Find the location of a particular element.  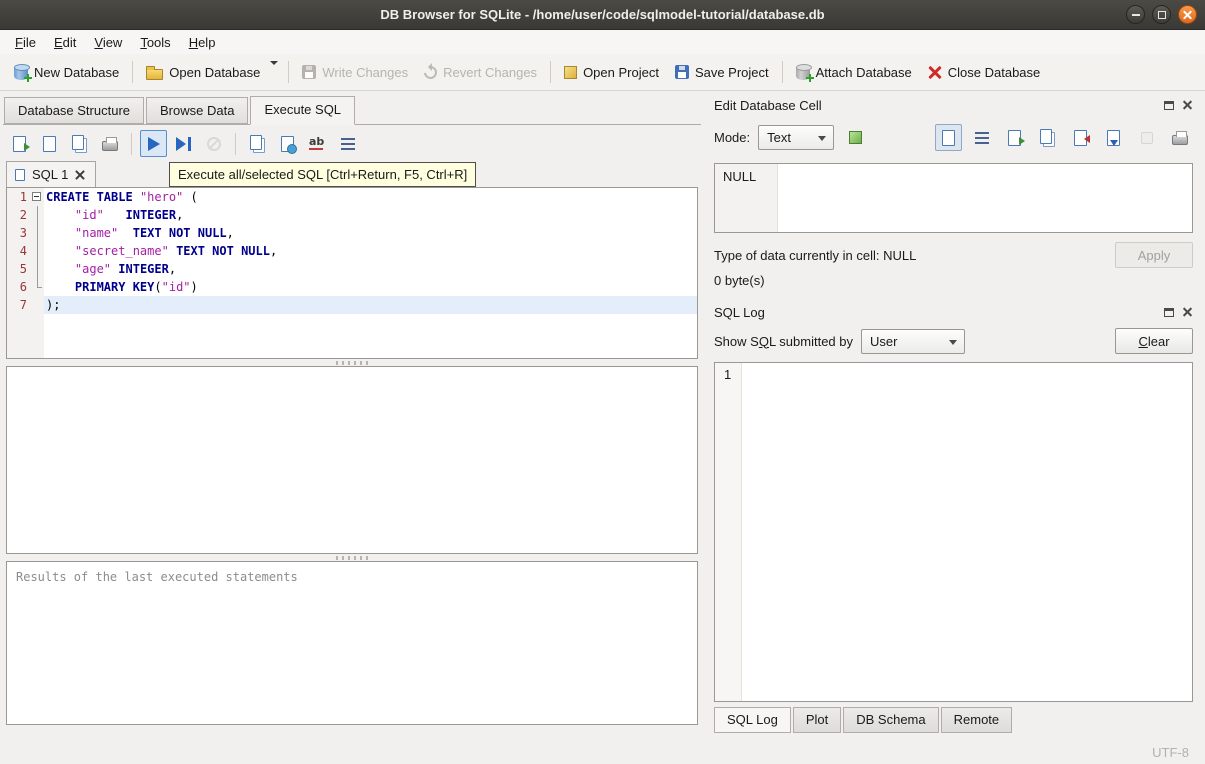

open-project-icon is located at coordinates (571, 72).